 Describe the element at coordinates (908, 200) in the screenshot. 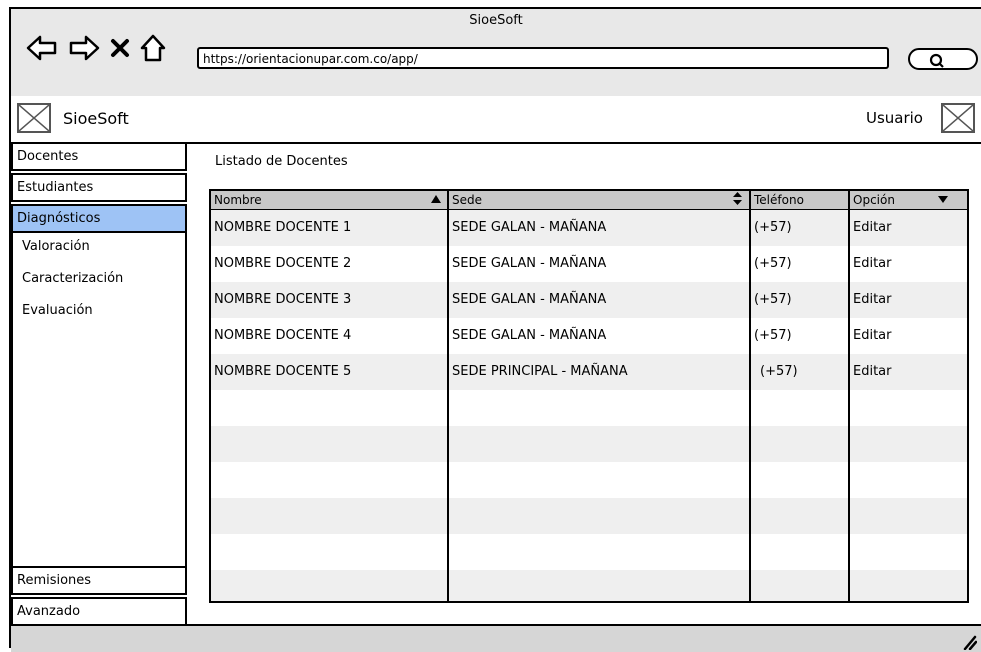

I see `column-header-opcion: Opción` at that location.